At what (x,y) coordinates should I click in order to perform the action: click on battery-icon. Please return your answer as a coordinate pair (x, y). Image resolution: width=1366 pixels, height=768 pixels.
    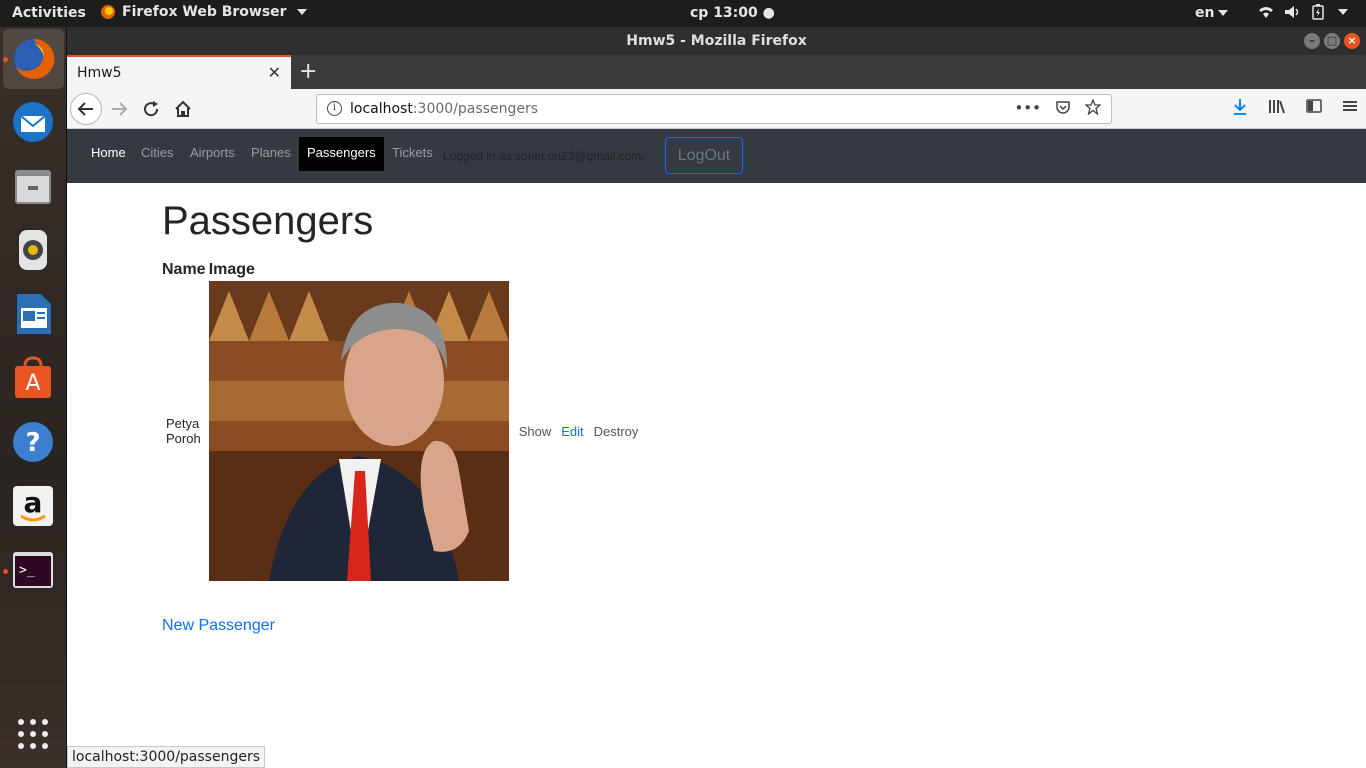
    Looking at the image, I should click on (1318, 12).